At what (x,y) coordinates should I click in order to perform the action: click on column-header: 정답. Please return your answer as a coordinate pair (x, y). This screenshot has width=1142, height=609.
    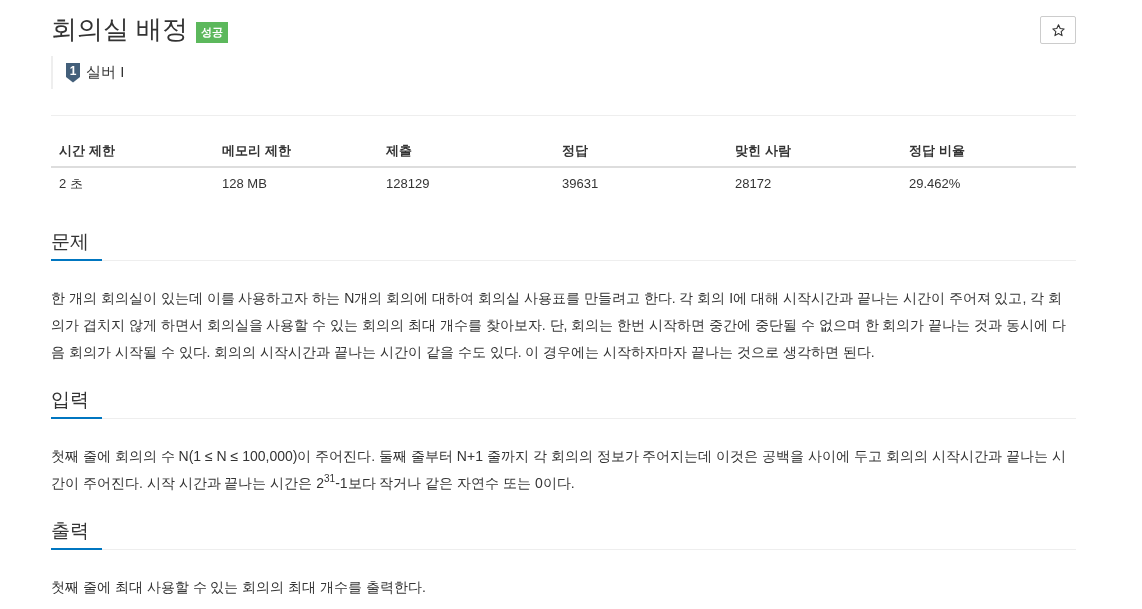
    Looking at the image, I should click on (640, 152).